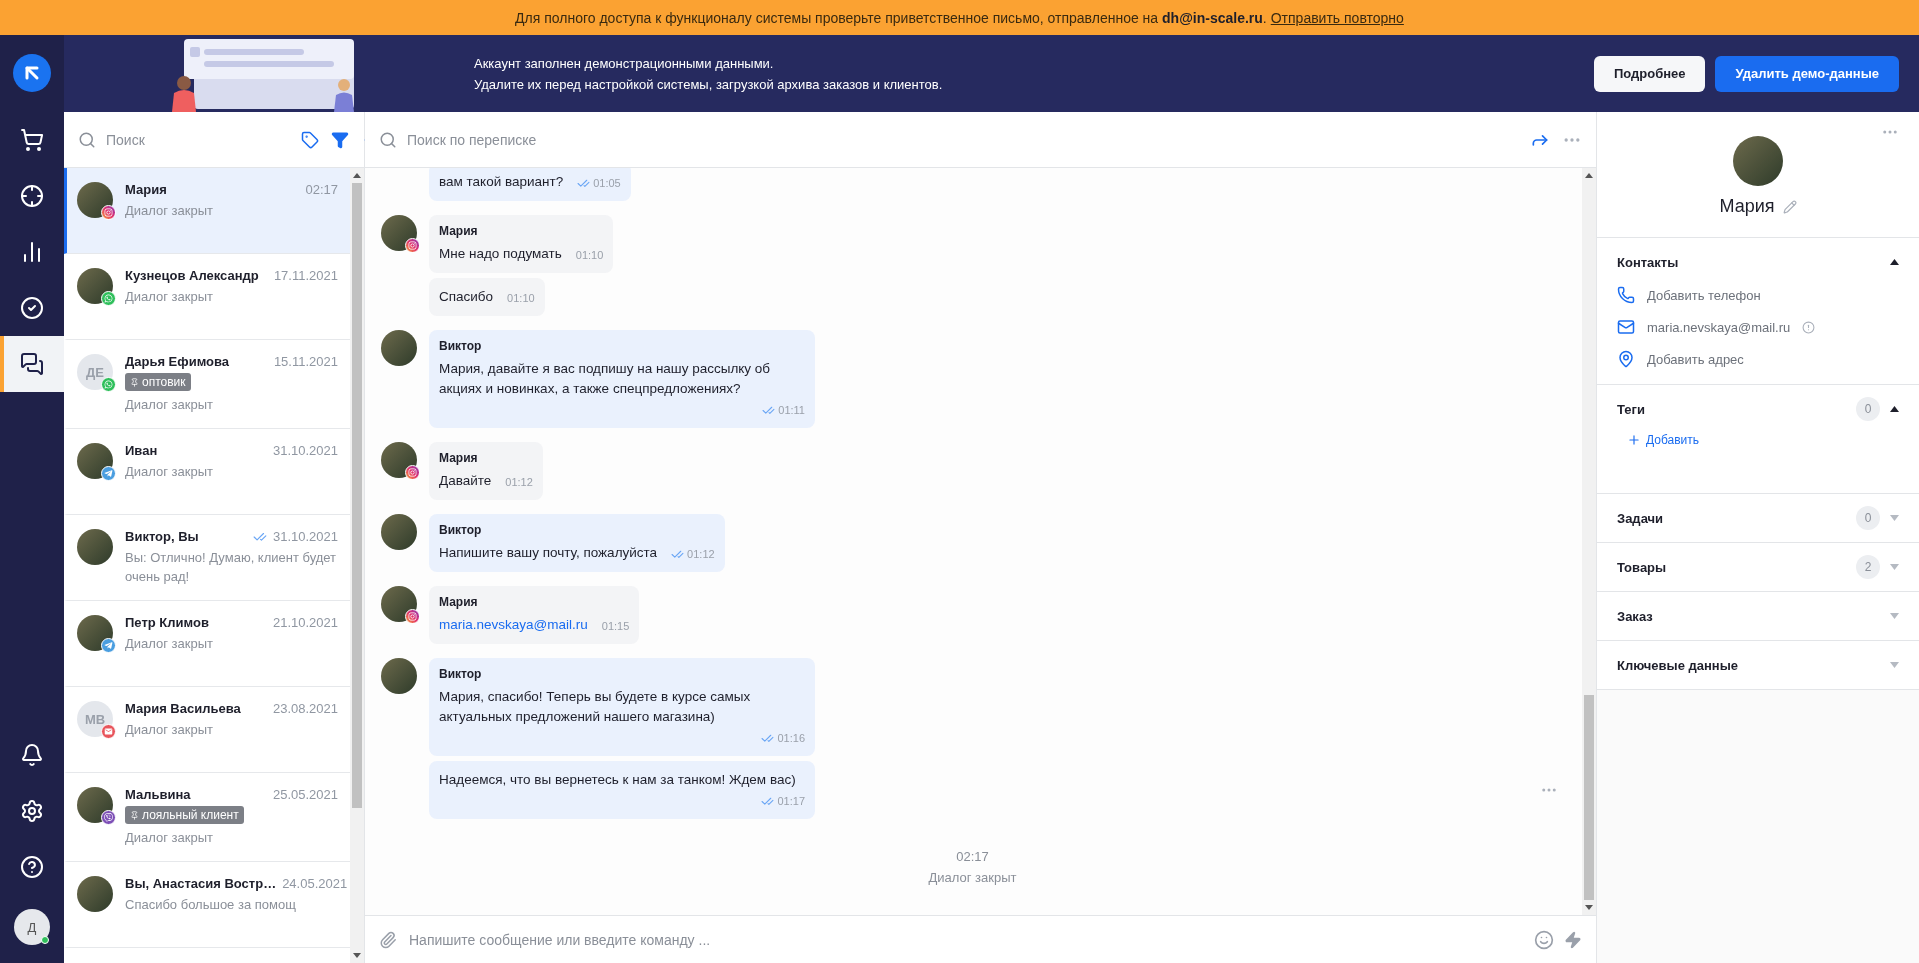 The width and height of the screenshot is (1919, 963). What do you see at coordinates (388, 939) in the screenshot?
I see `paperclip-icon` at bounding box center [388, 939].